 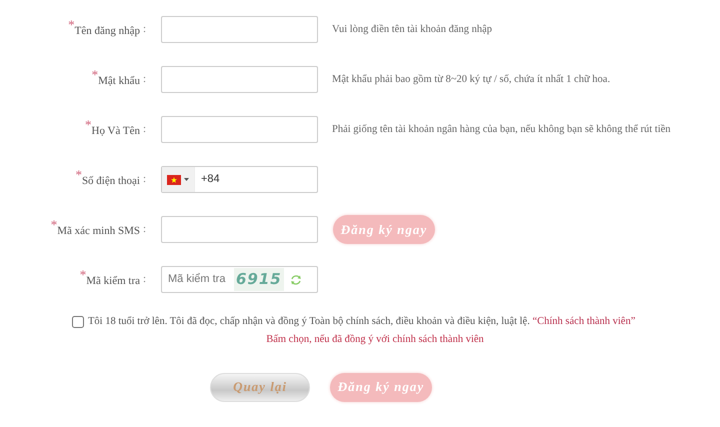 I want to click on send-code-button: Đăng ký ngay, so click(x=384, y=229).